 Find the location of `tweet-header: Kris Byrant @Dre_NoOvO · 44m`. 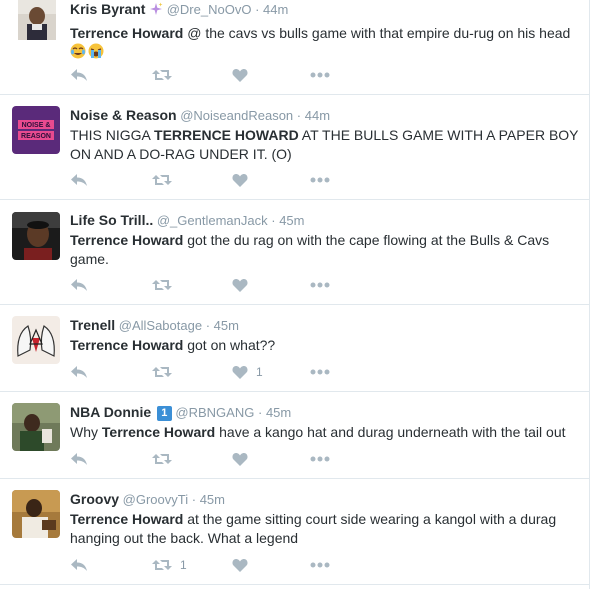

tweet-header: Kris Byrant @Dre_NoOvO · 44m is located at coordinates (325, 10).